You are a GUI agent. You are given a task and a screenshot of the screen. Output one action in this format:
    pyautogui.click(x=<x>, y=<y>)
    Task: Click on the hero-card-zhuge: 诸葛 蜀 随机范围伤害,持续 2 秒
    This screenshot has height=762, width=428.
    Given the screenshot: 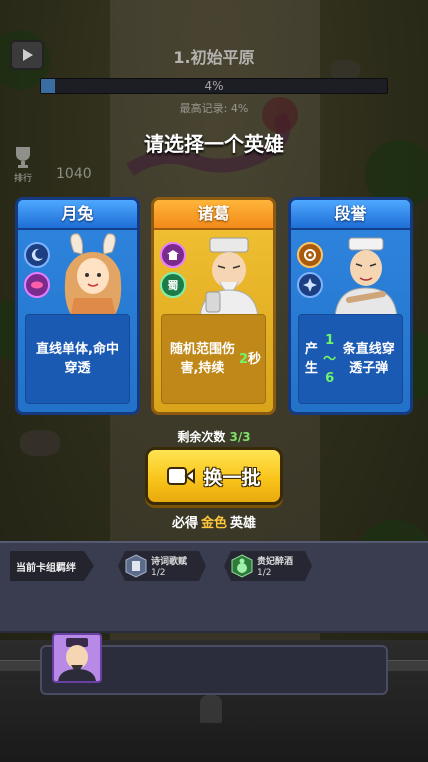 What is the action you would take?
    pyautogui.click(x=213, y=306)
    